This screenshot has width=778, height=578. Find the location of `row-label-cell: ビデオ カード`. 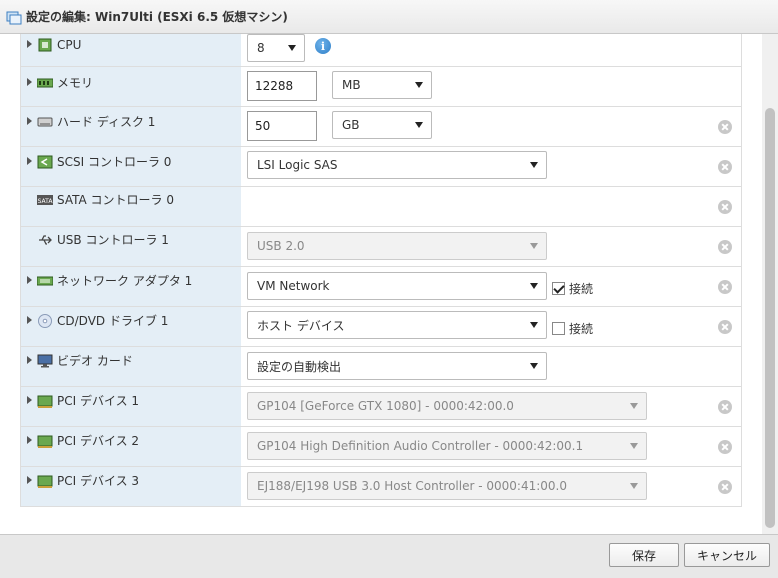

row-label-cell: ビデオ カード is located at coordinates (131, 366).